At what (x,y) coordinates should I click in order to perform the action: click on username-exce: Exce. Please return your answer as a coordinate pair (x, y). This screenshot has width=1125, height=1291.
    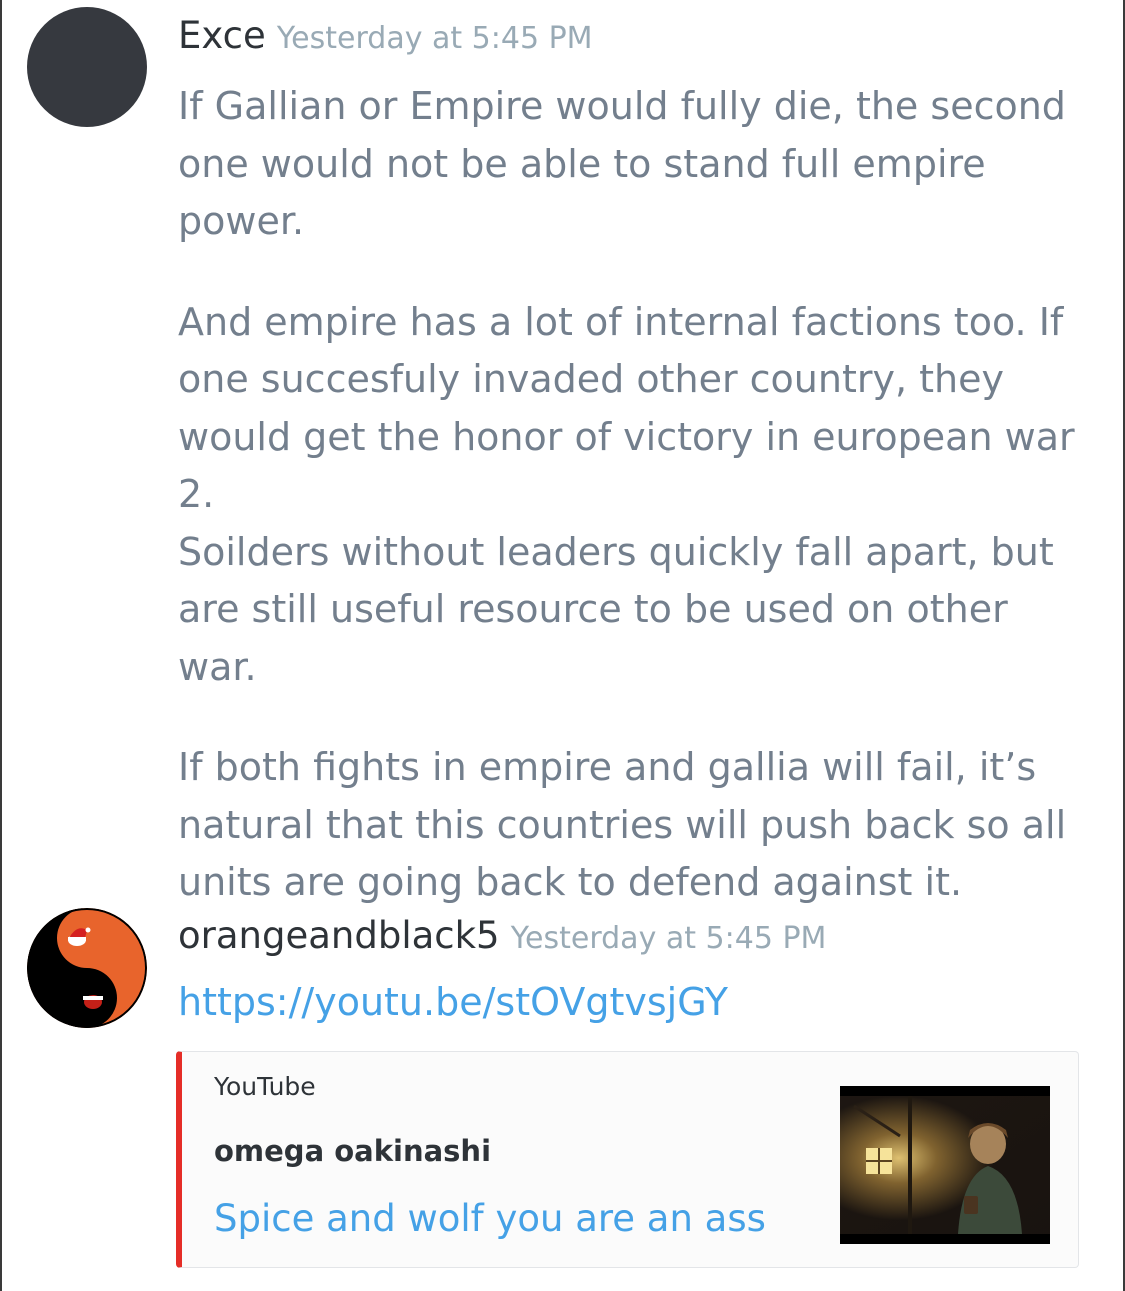
    Looking at the image, I should click on (222, 35).